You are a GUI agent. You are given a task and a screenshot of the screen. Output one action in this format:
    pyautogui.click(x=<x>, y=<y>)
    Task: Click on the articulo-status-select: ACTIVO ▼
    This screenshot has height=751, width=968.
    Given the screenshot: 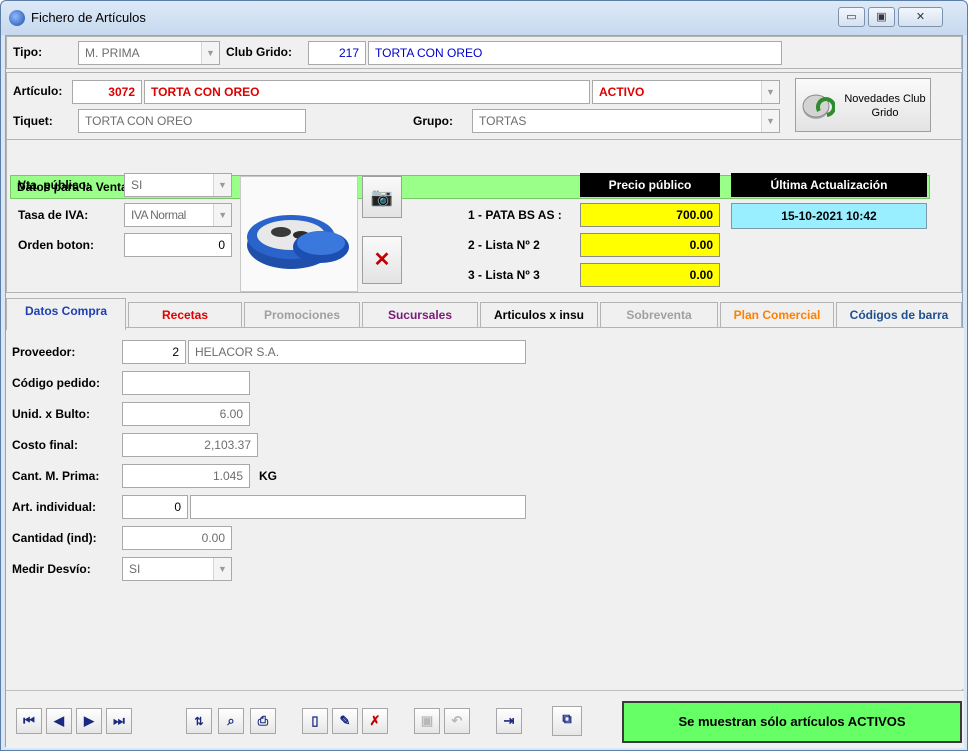 What is the action you would take?
    pyautogui.click(x=686, y=92)
    